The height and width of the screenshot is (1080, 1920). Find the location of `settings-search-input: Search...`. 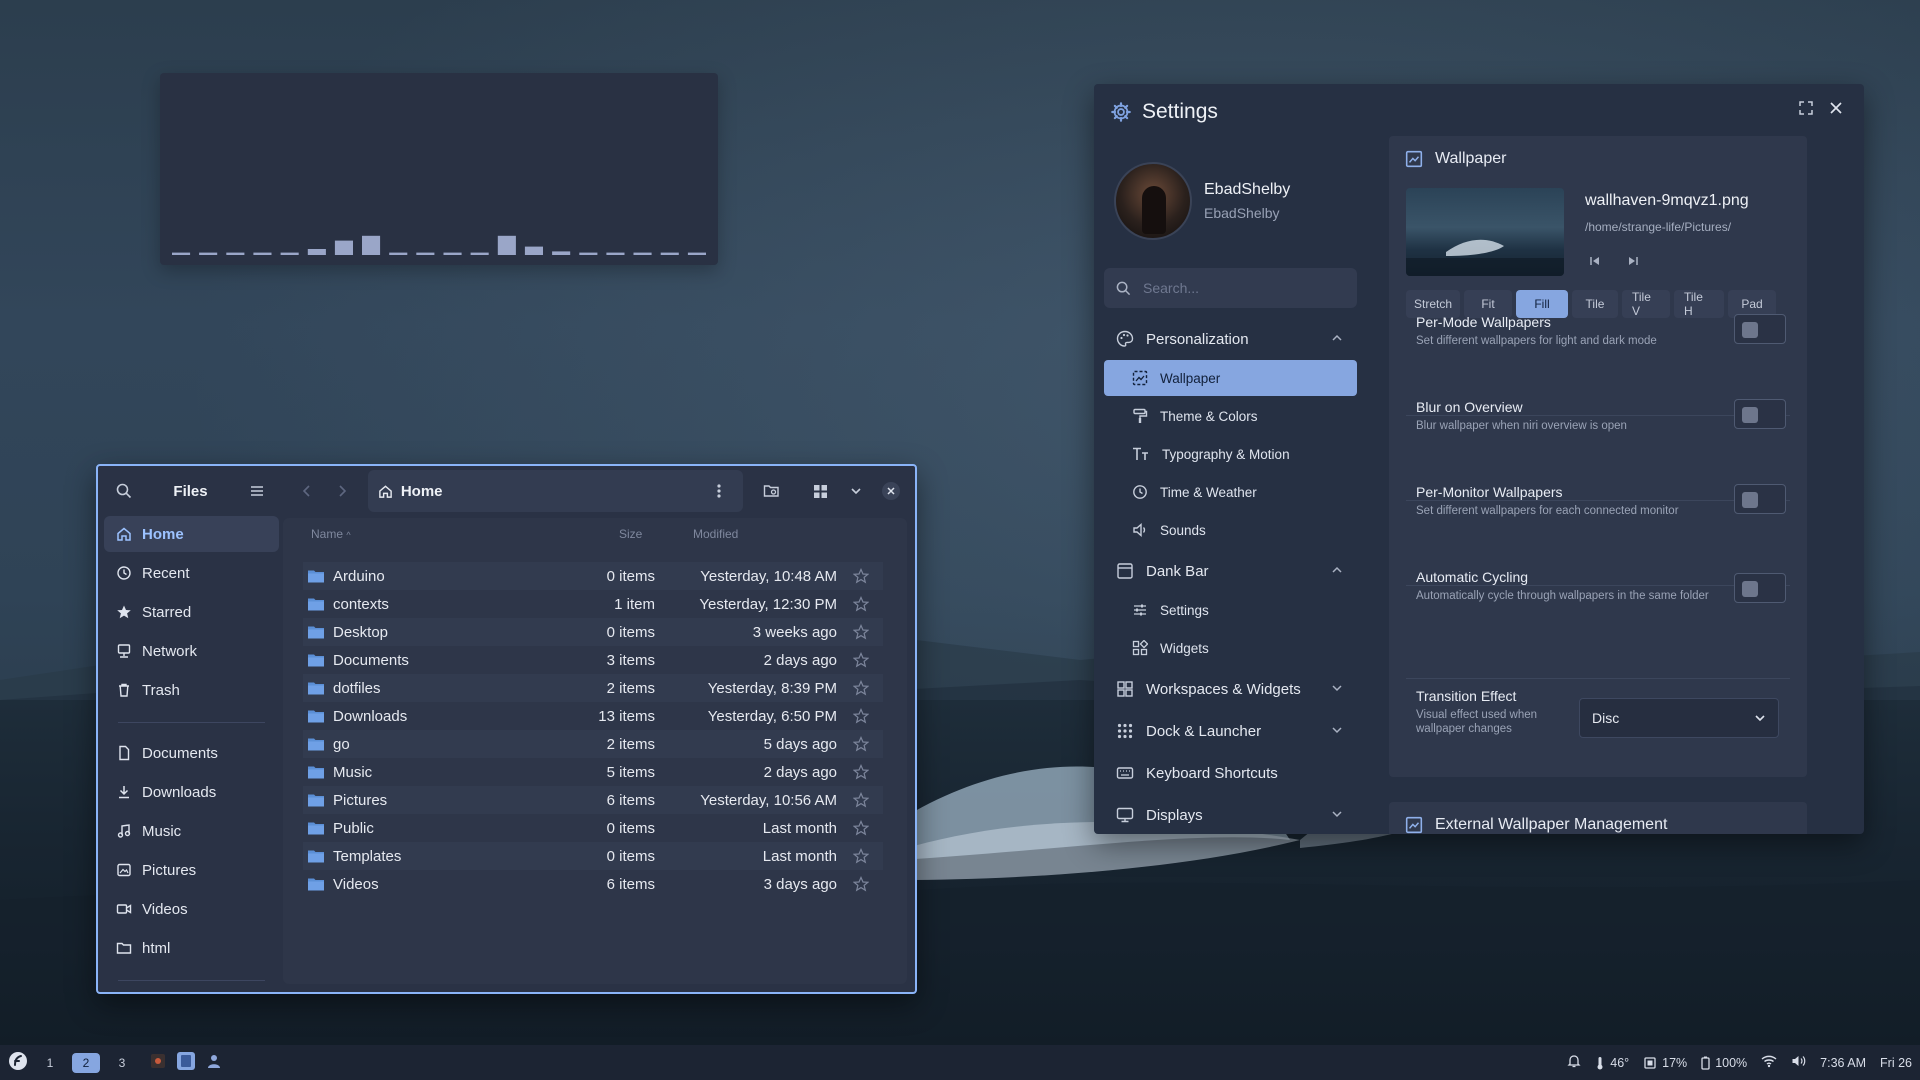

settings-search-input: Search... is located at coordinates (1230, 288).